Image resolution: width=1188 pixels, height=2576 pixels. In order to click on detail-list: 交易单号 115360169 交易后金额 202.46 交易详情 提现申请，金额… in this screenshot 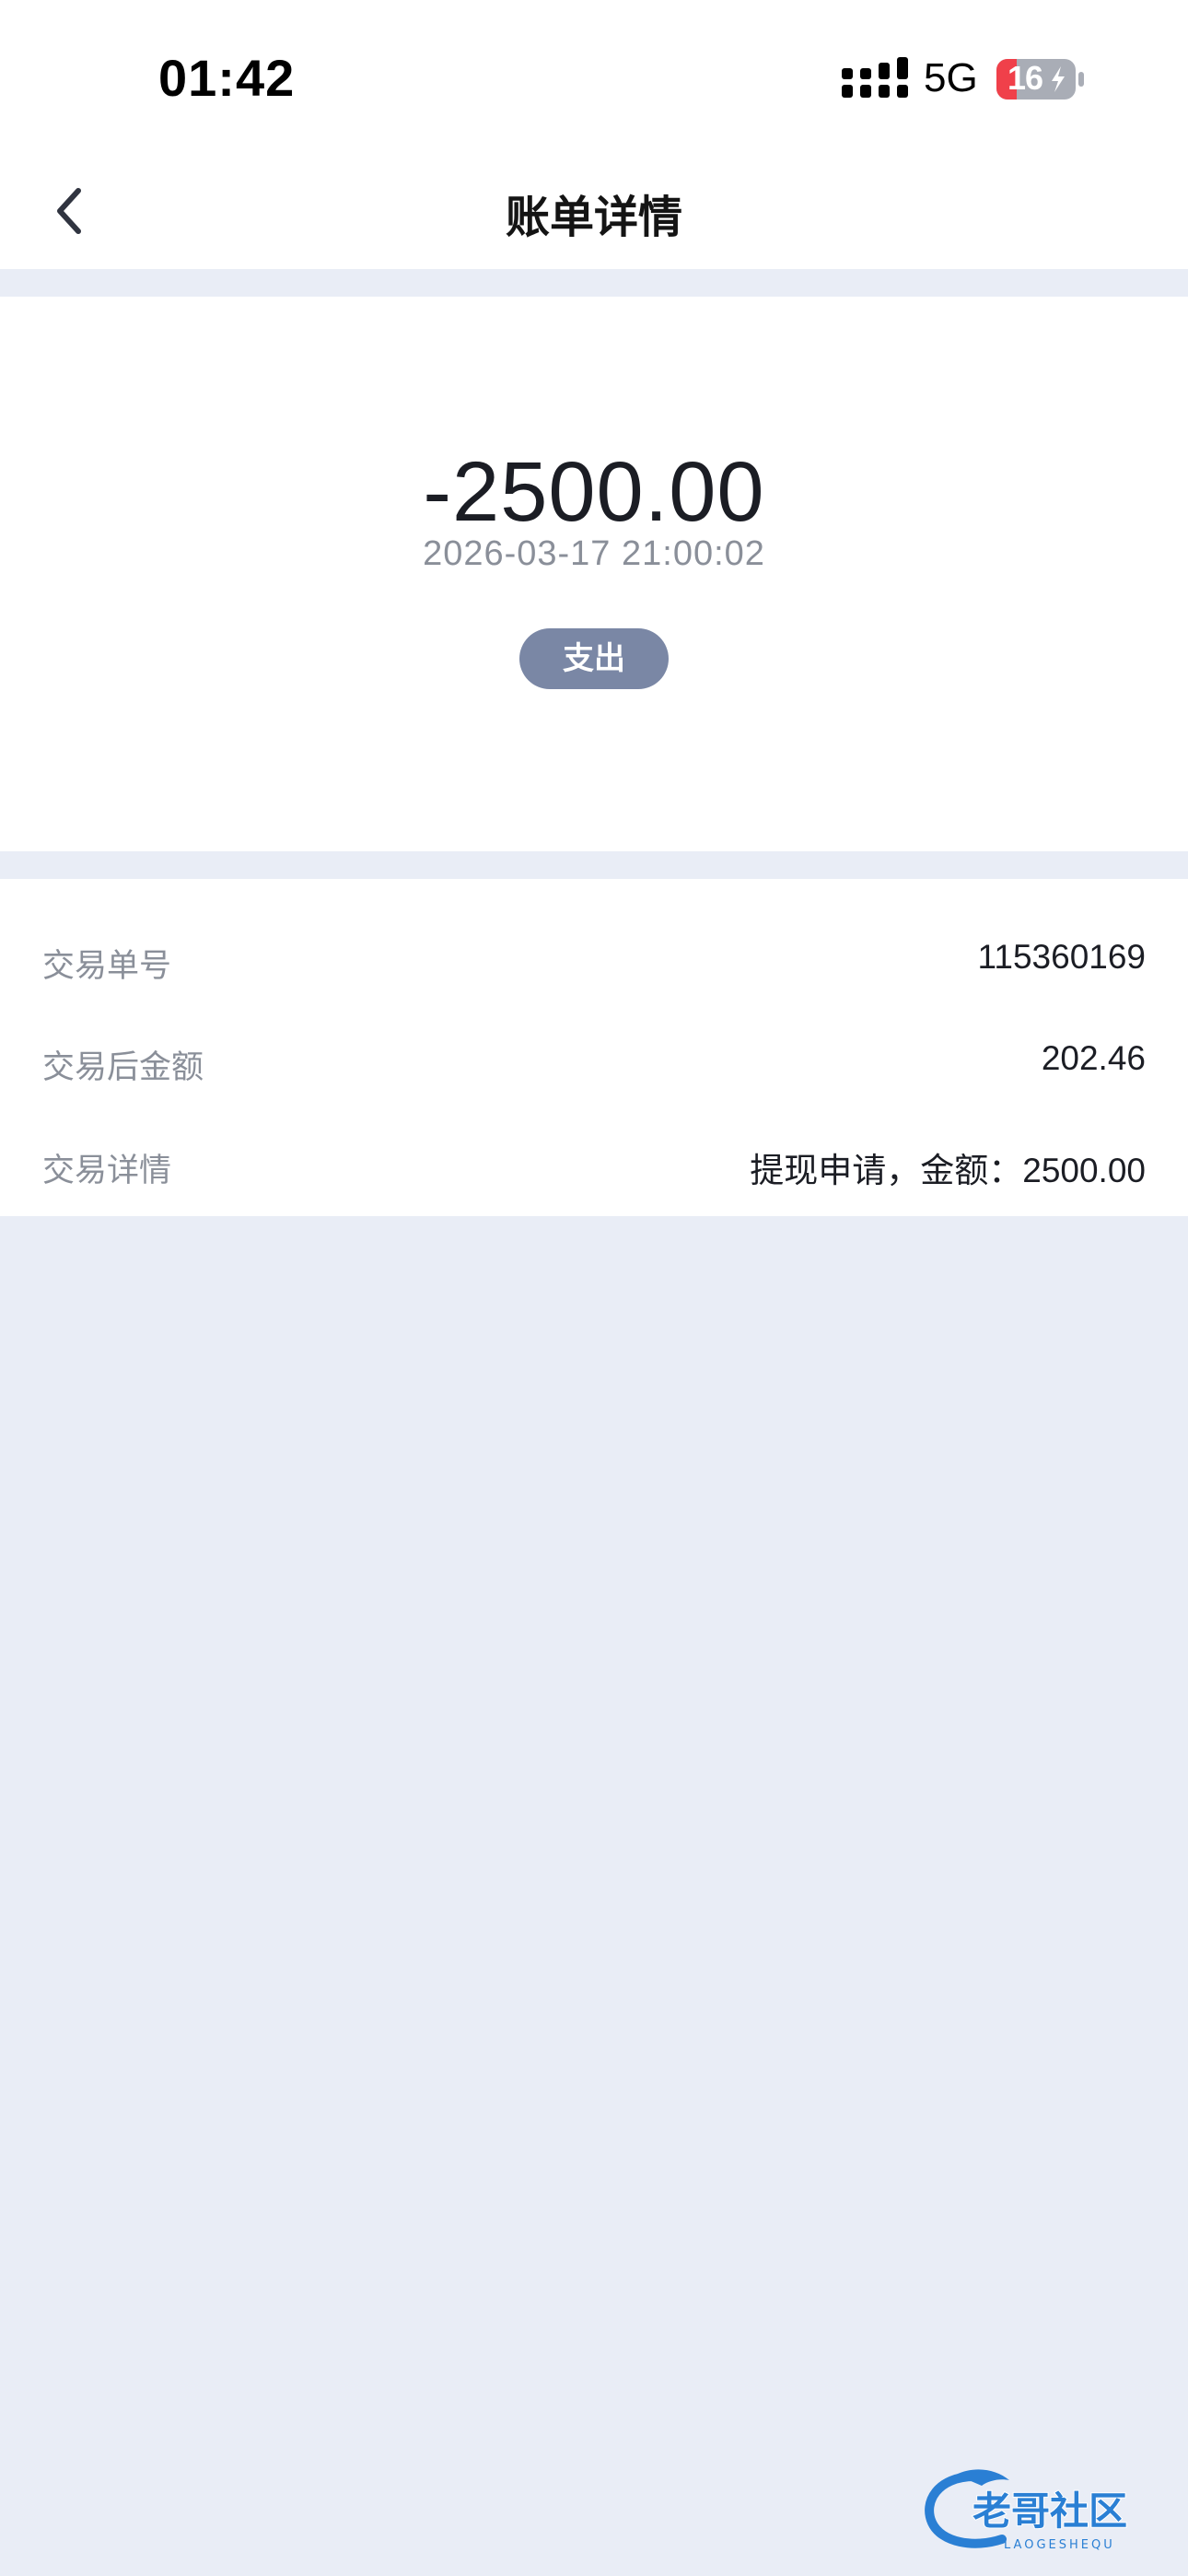, I will do `click(594, 1047)`.